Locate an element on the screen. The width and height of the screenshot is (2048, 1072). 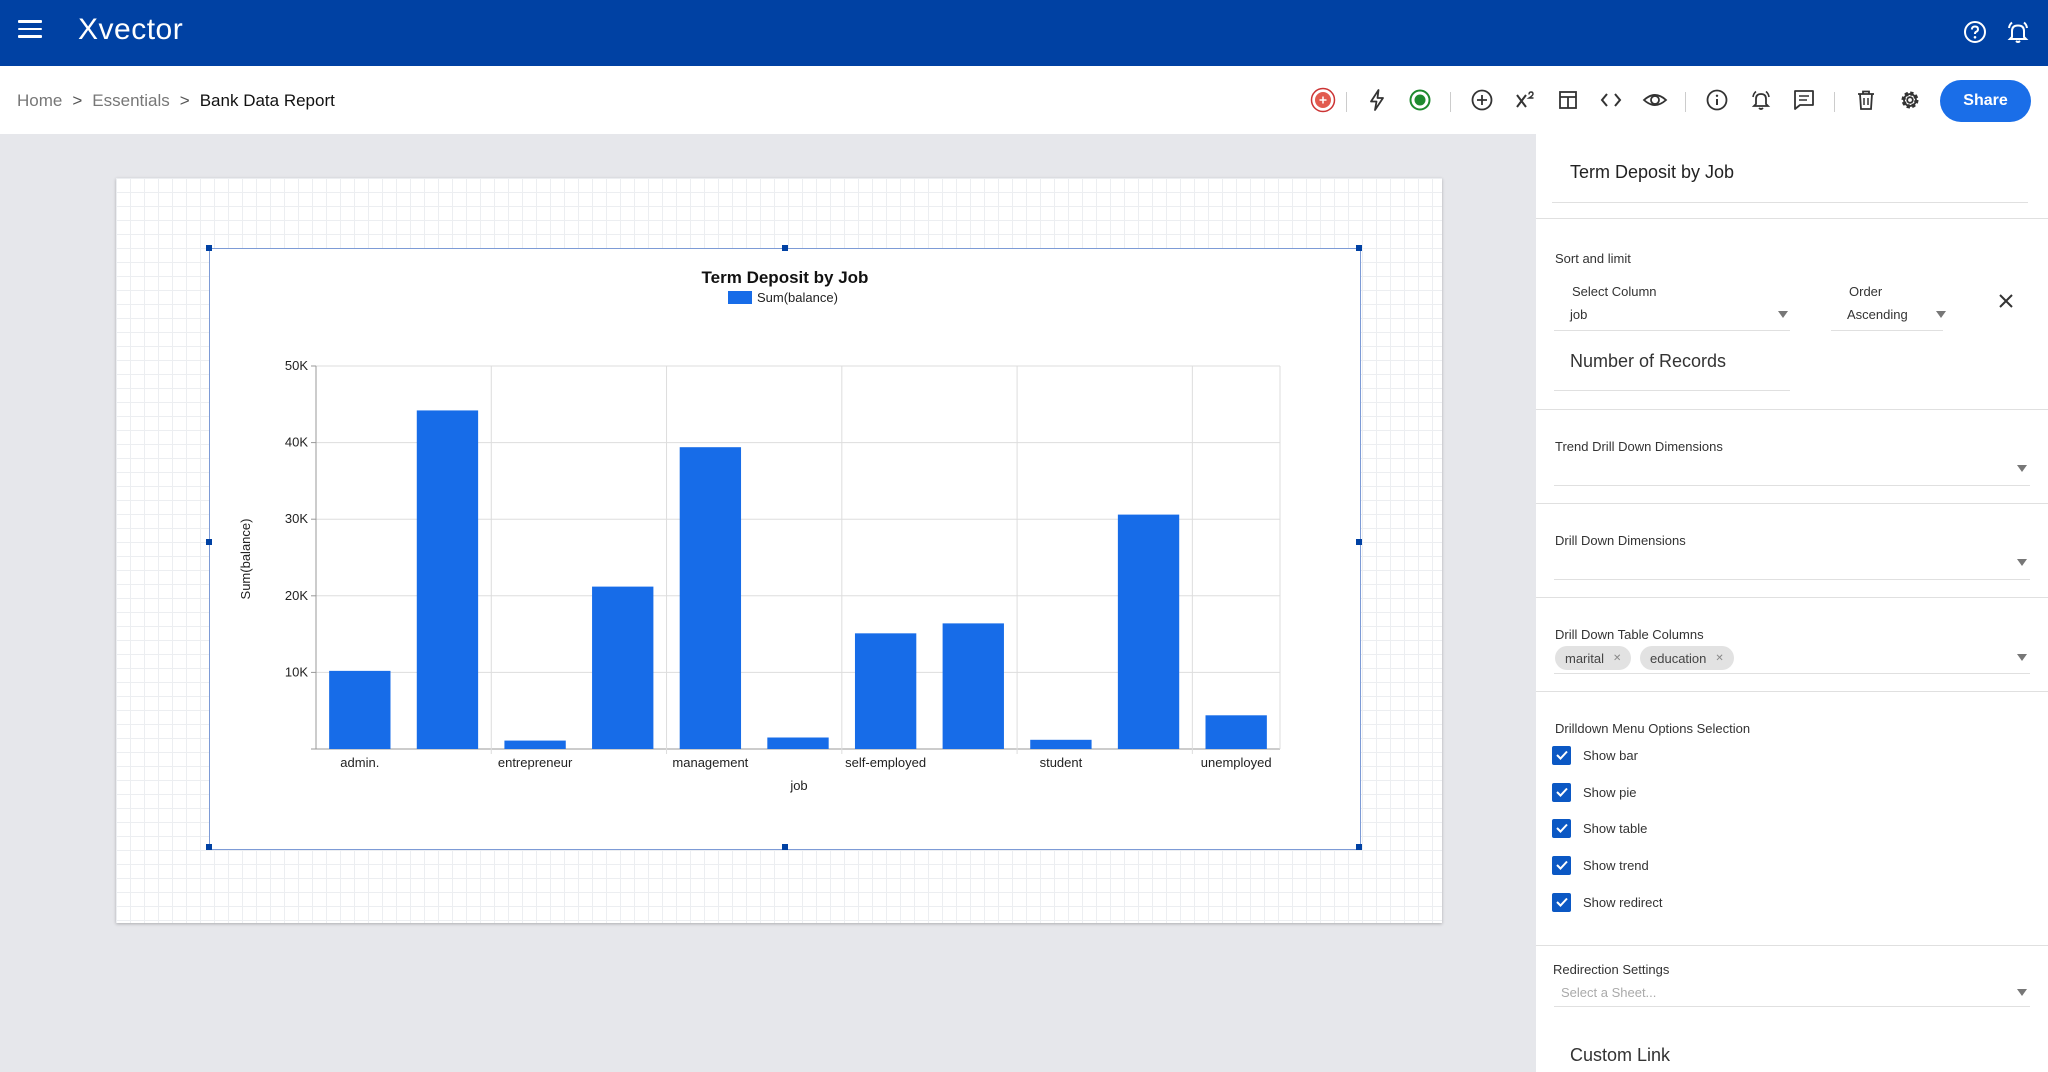
order-underline is located at coordinates (1887, 330).